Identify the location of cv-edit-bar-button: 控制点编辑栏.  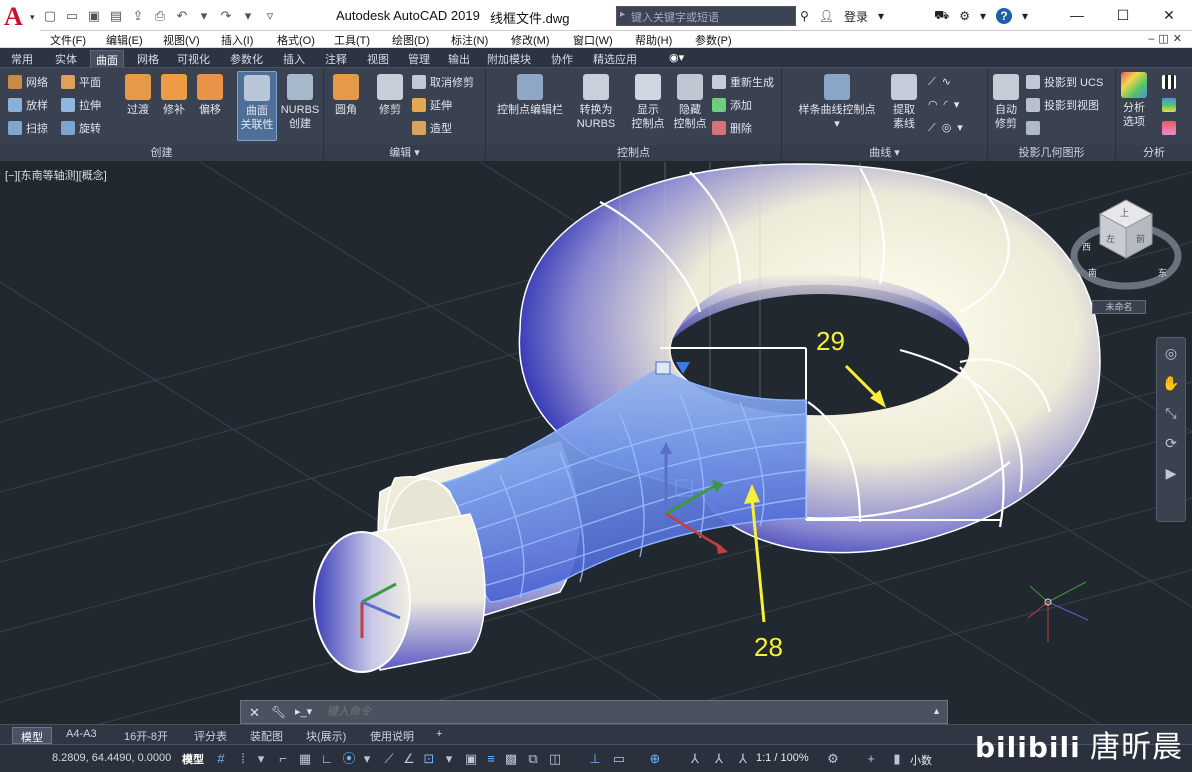
(530, 95).